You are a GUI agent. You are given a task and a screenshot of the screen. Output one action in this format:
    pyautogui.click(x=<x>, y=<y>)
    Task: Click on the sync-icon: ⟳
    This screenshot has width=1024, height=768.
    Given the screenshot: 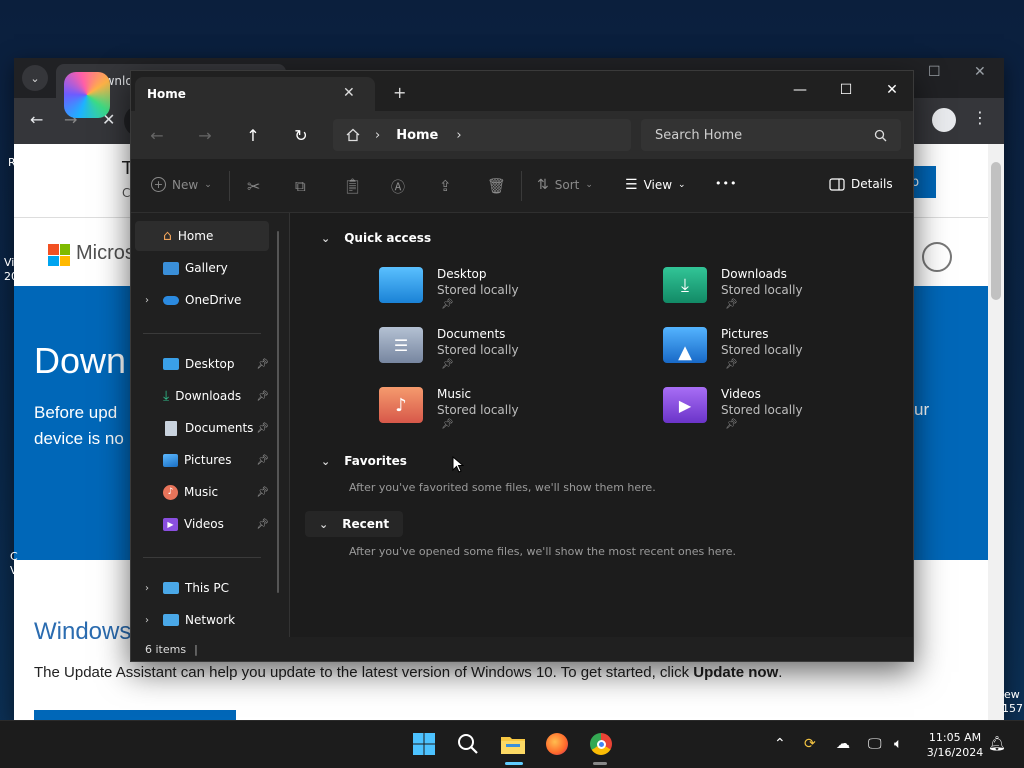 What is the action you would take?
    pyautogui.click(x=810, y=744)
    